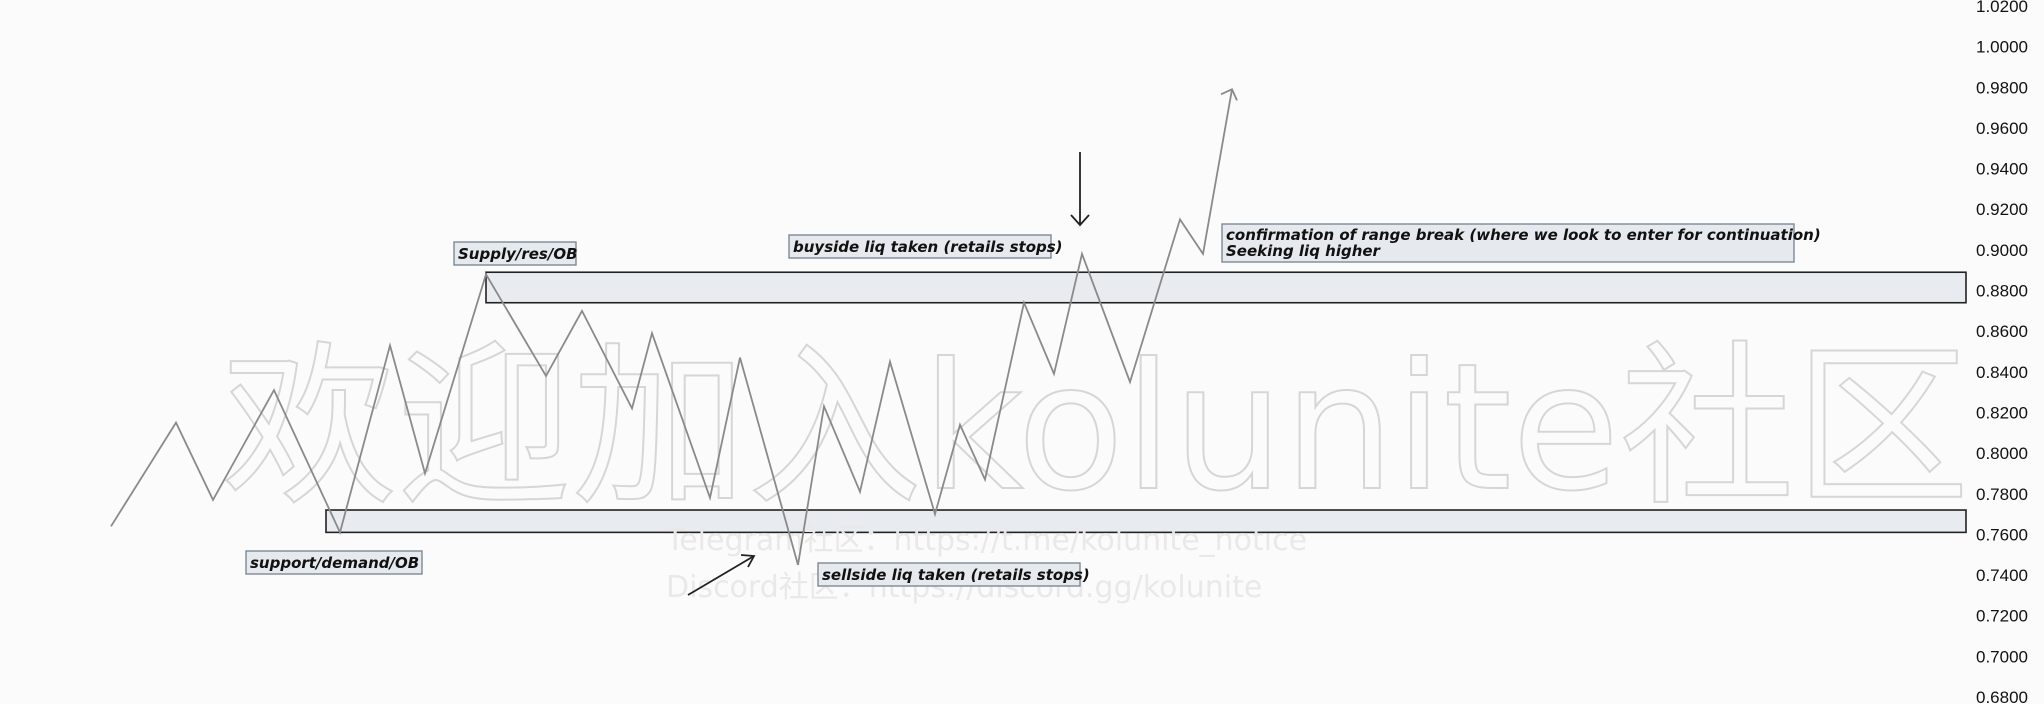 This screenshot has height=704, width=2044. What do you see at coordinates (1226, 287) in the screenshot?
I see `zone-rect` at bounding box center [1226, 287].